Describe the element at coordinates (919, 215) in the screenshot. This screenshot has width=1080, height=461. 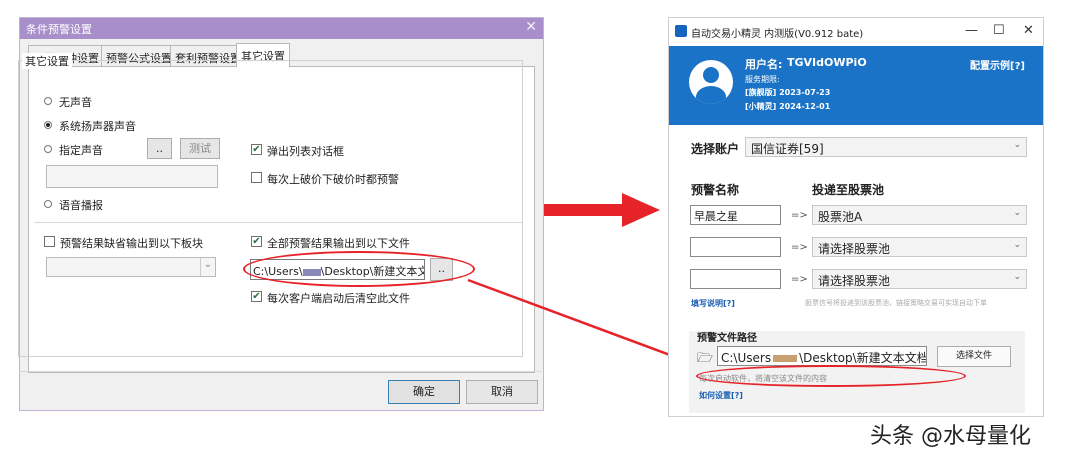
I see `pool-select-1: 股票池A ⌄` at that location.